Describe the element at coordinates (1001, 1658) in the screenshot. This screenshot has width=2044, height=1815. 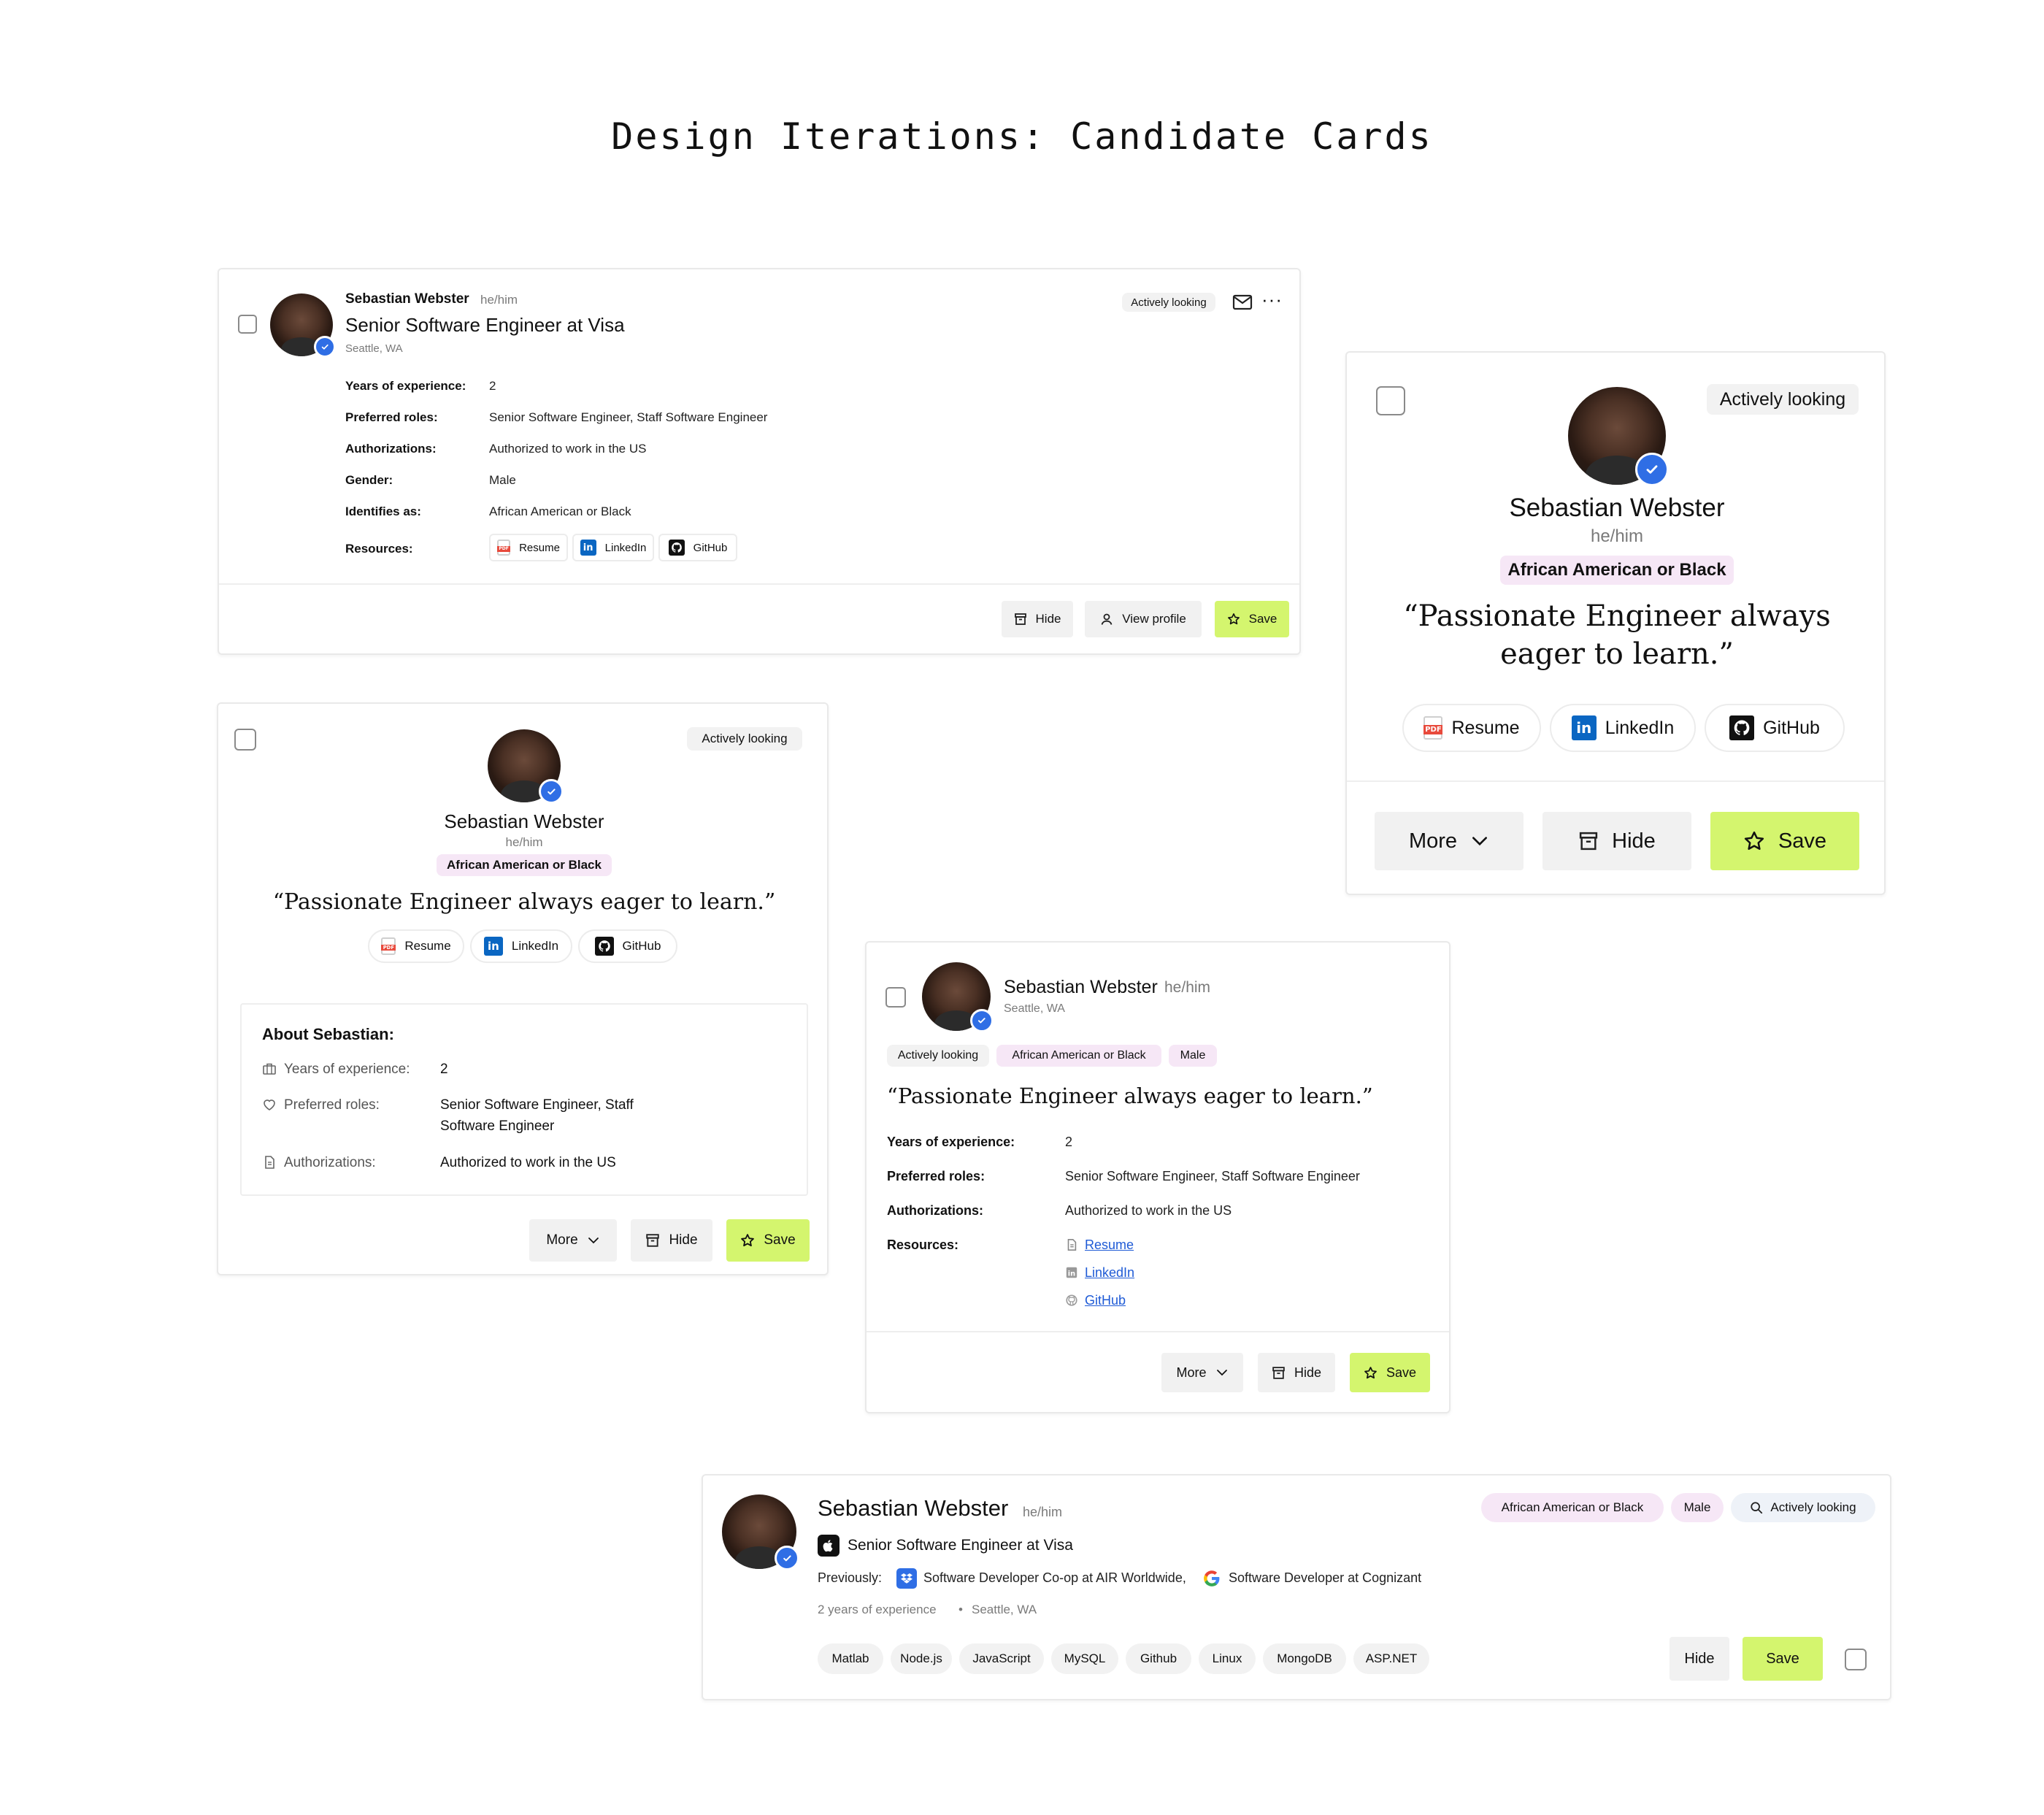
I see `skill-tag: JavaScript` at that location.